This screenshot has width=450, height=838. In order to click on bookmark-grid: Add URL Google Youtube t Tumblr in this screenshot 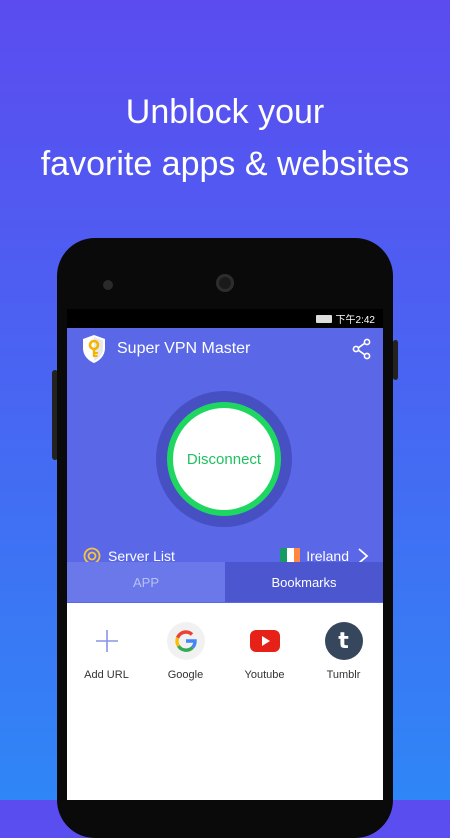, I will do `click(225, 651)`.